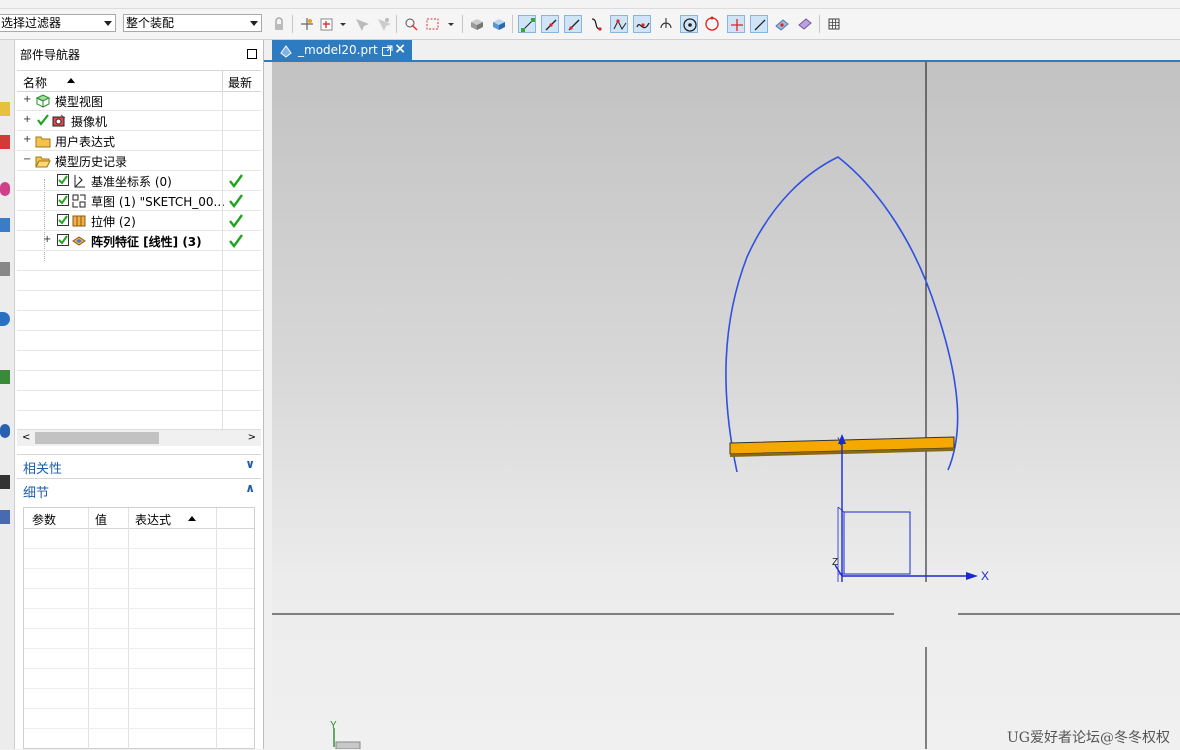 The height and width of the screenshot is (750, 1180). What do you see at coordinates (689, 24) in the screenshot?
I see `snap-arc-center-icon` at bounding box center [689, 24].